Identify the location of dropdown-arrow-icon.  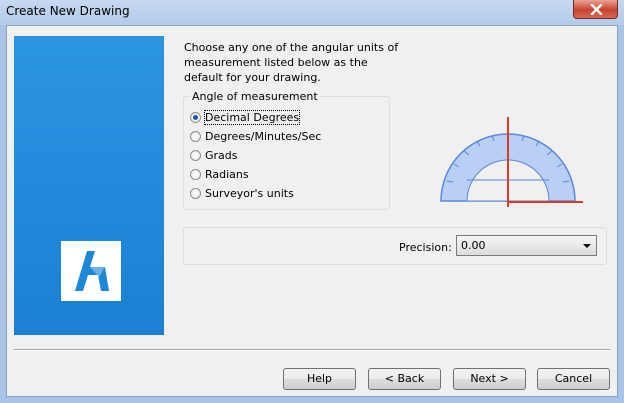
(587, 246).